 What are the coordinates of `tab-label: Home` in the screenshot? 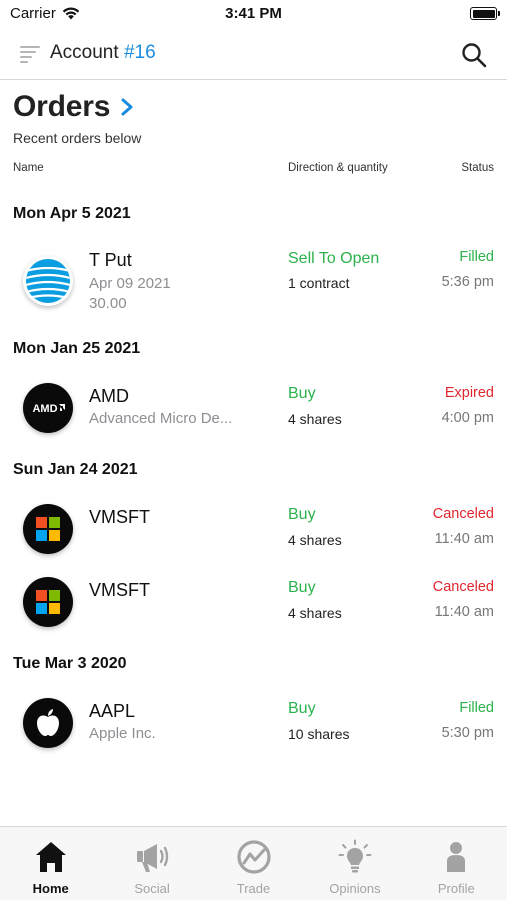 It's located at (50, 888).